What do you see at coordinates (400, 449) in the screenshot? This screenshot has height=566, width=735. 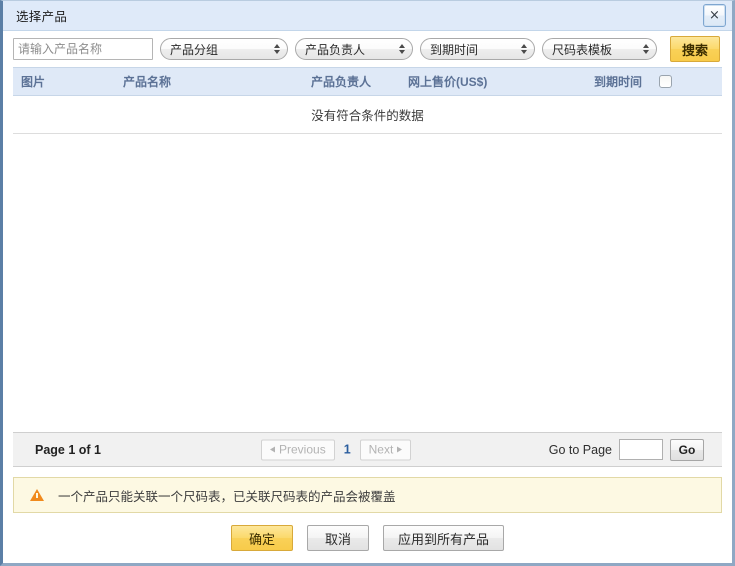 I see `chevron-right-icon` at bounding box center [400, 449].